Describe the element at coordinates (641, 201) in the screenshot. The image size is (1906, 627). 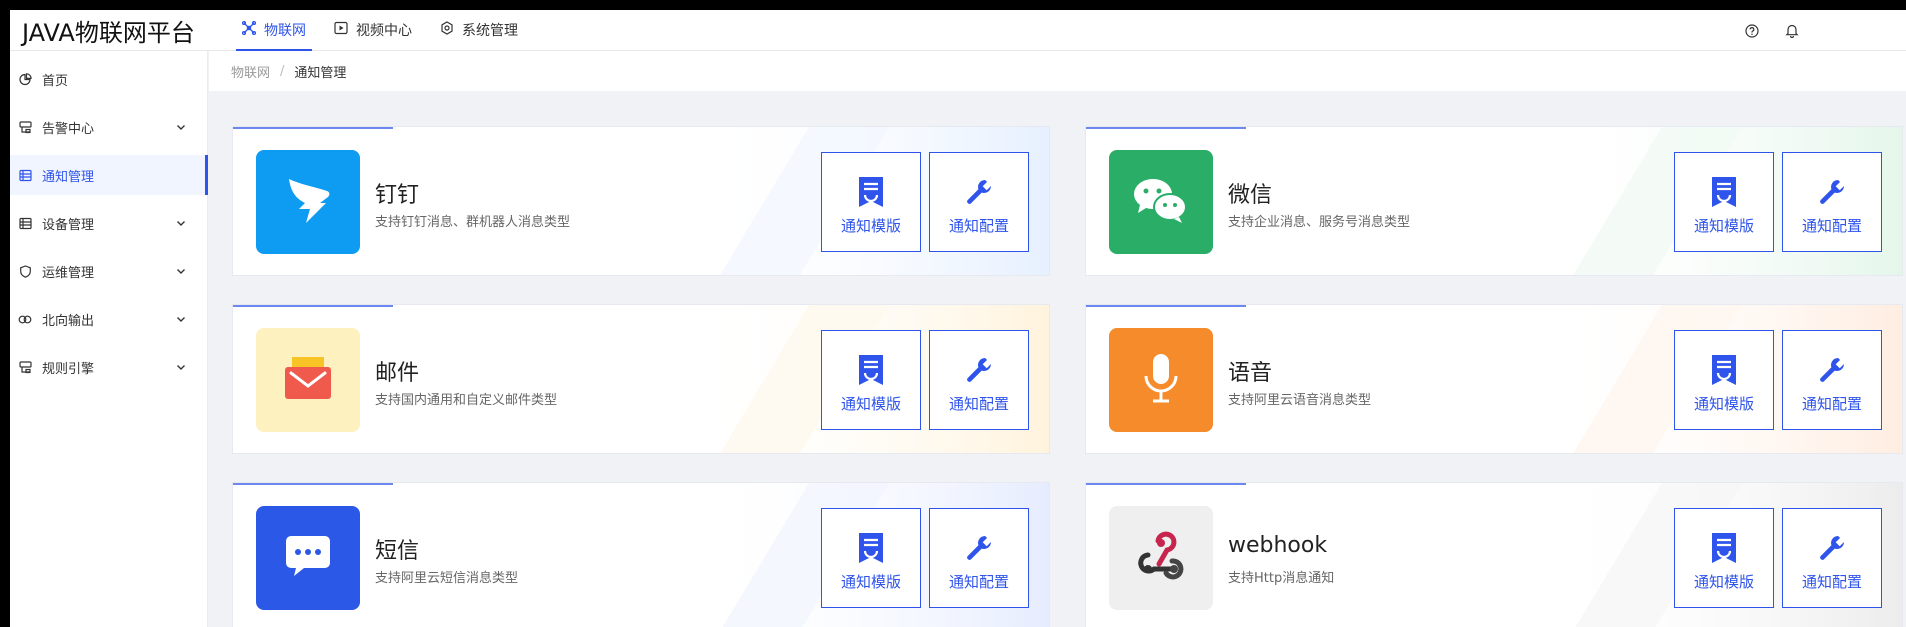
I see `channel-card-dingtalk: 钉钉 支持钉钉消息、群机器人消息类型 通知模版 通知配置` at that location.